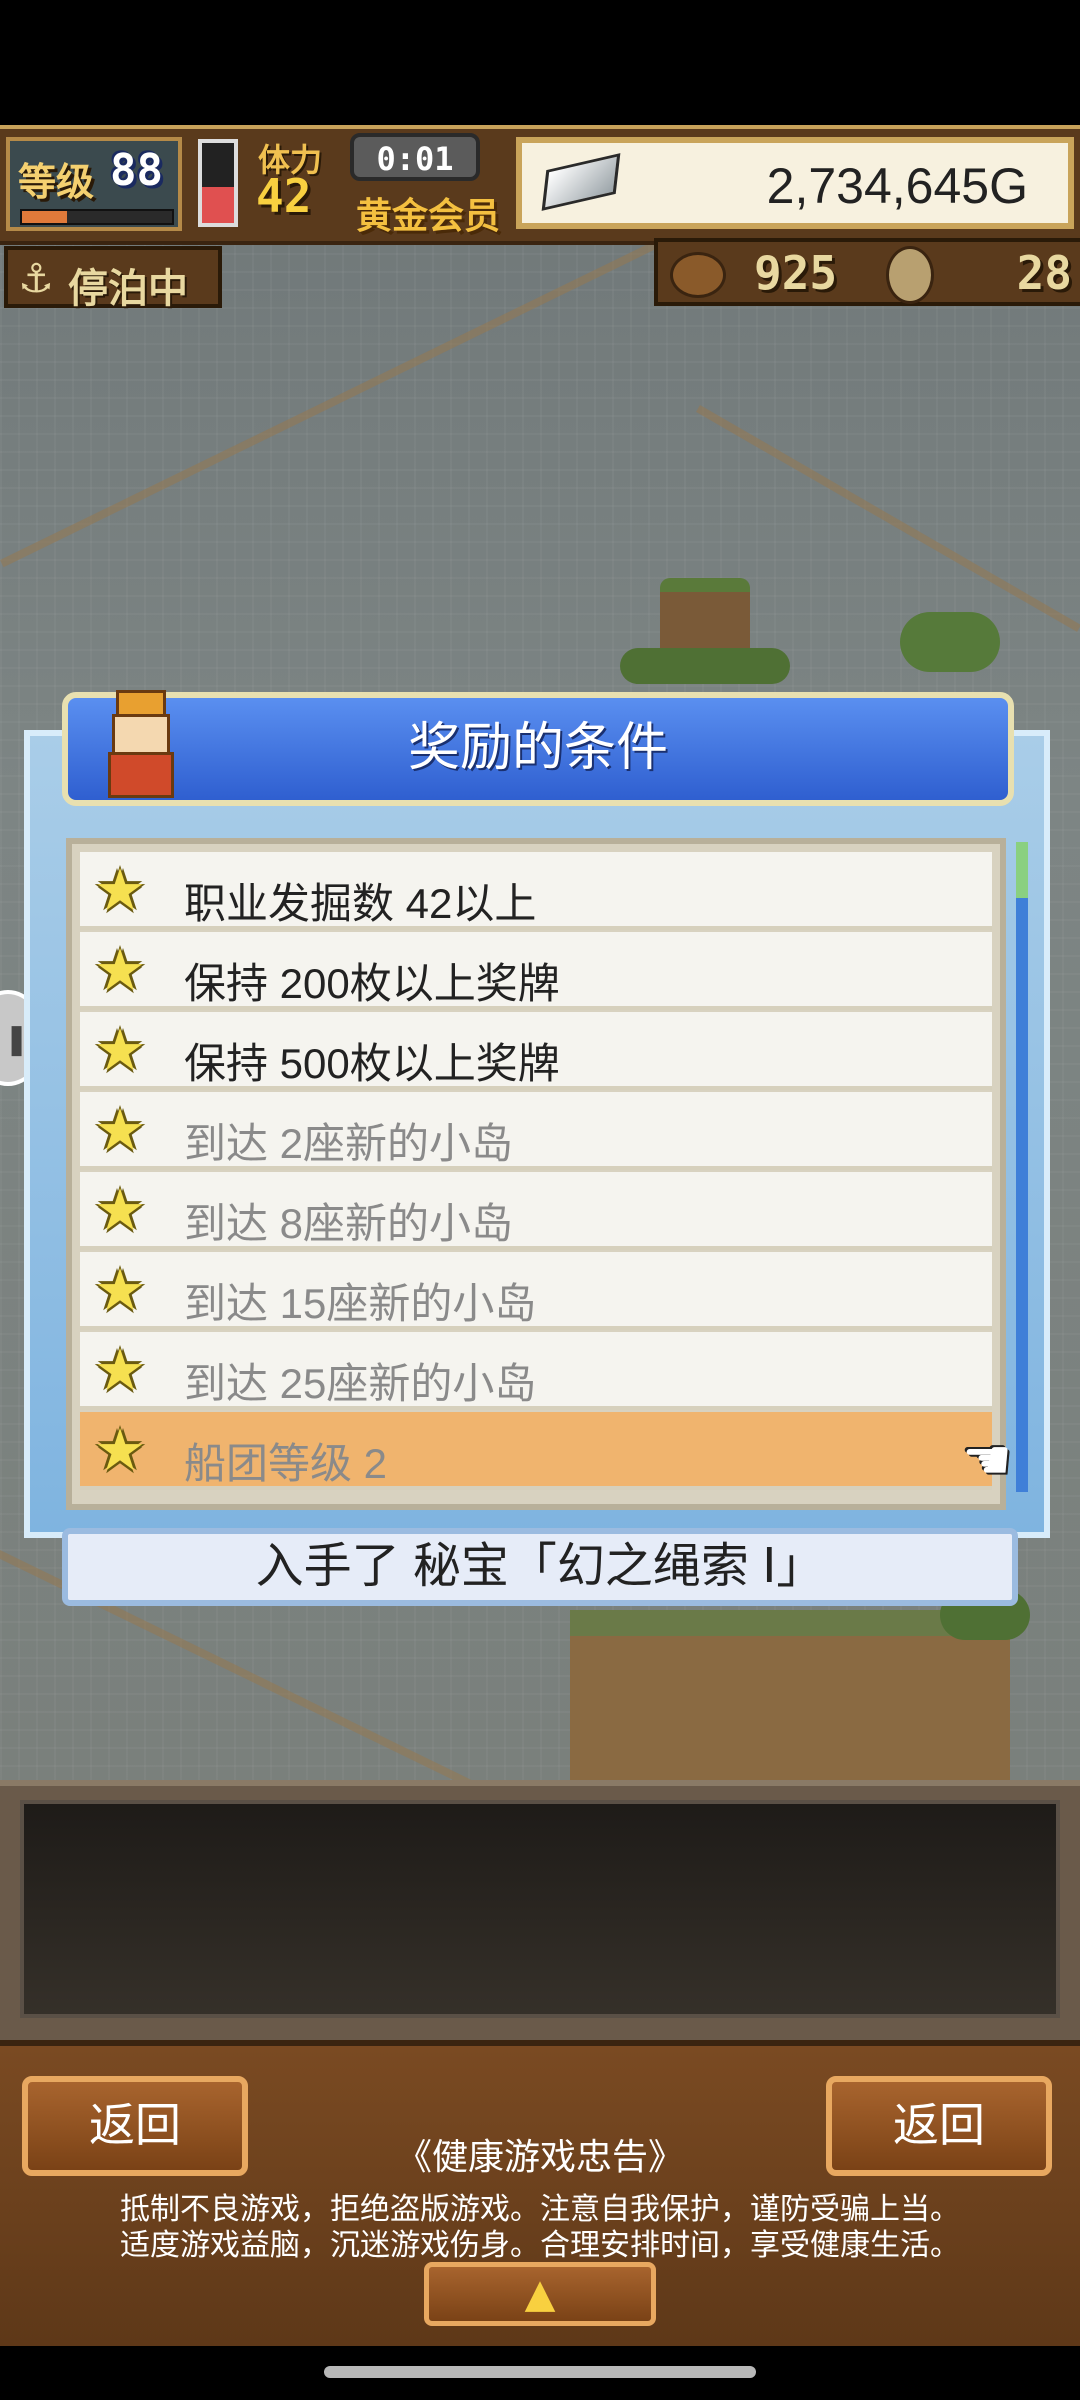 The height and width of the screenshot is (2400, 1080). I want to click on up-arrow-icon: ▲, so click(540, 2294).